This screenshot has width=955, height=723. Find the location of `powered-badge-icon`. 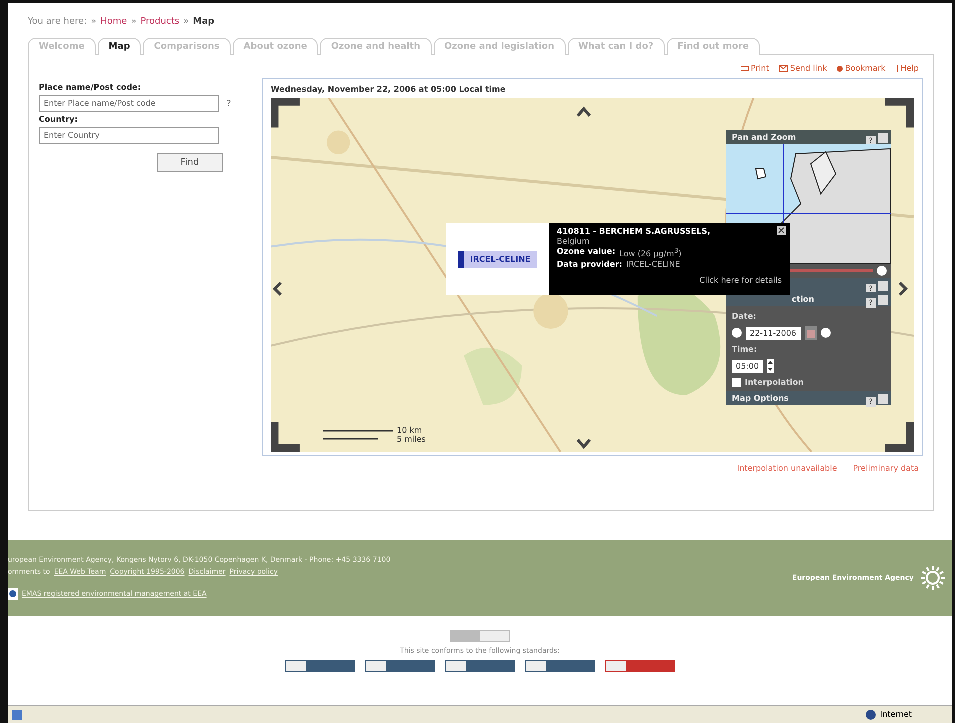

powered-badge-icon is located at coordinates (480, 636).